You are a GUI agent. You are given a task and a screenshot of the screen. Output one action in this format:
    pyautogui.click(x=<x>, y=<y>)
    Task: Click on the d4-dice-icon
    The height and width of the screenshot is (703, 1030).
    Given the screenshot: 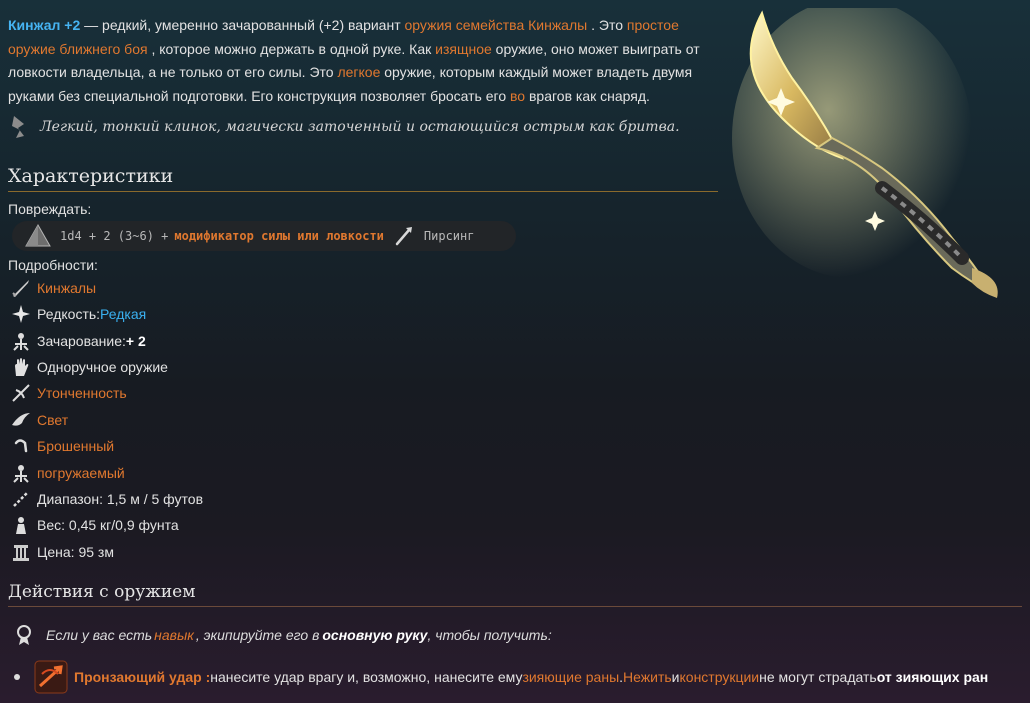 What is the action you would take?
    pyautogui.click(x=38, y=235)
    